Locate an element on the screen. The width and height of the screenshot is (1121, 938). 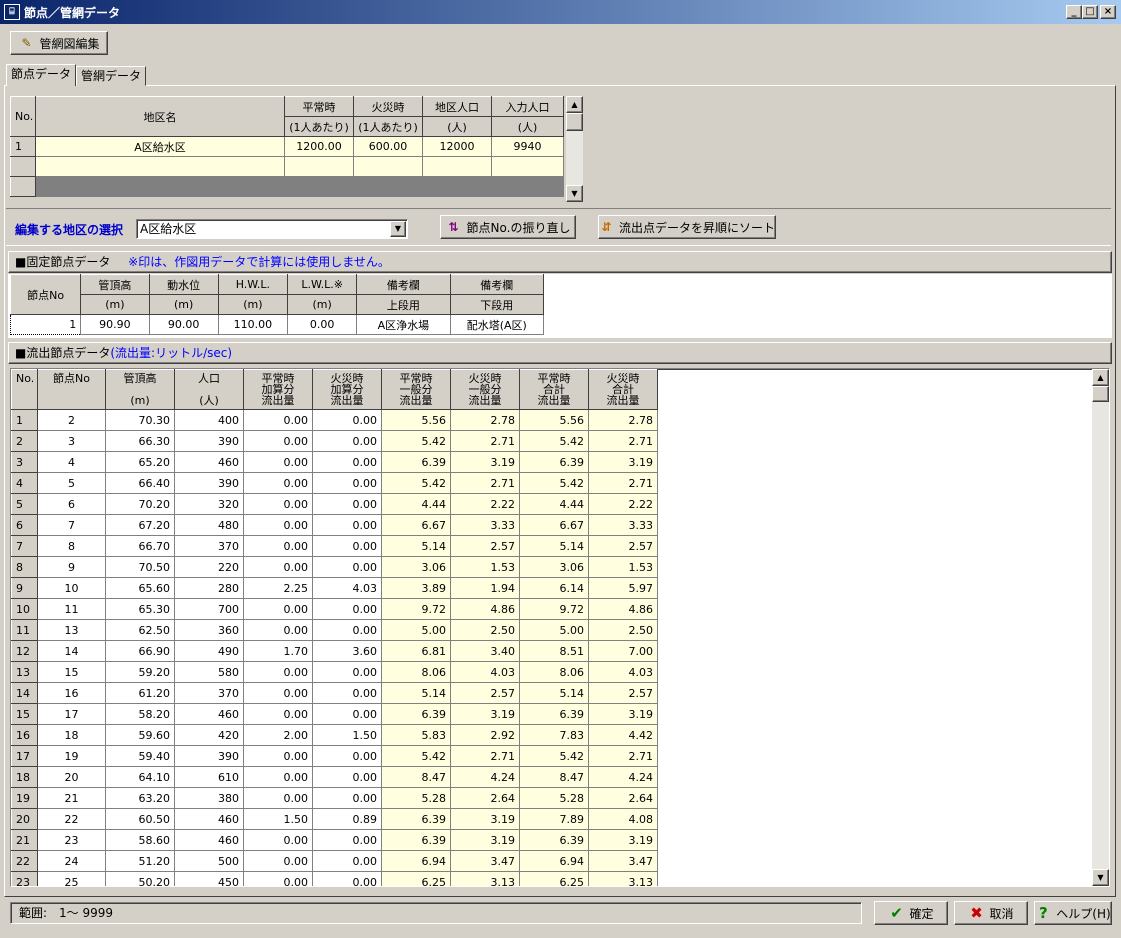
population-cell: 390 is located at coordinates (209, 441).